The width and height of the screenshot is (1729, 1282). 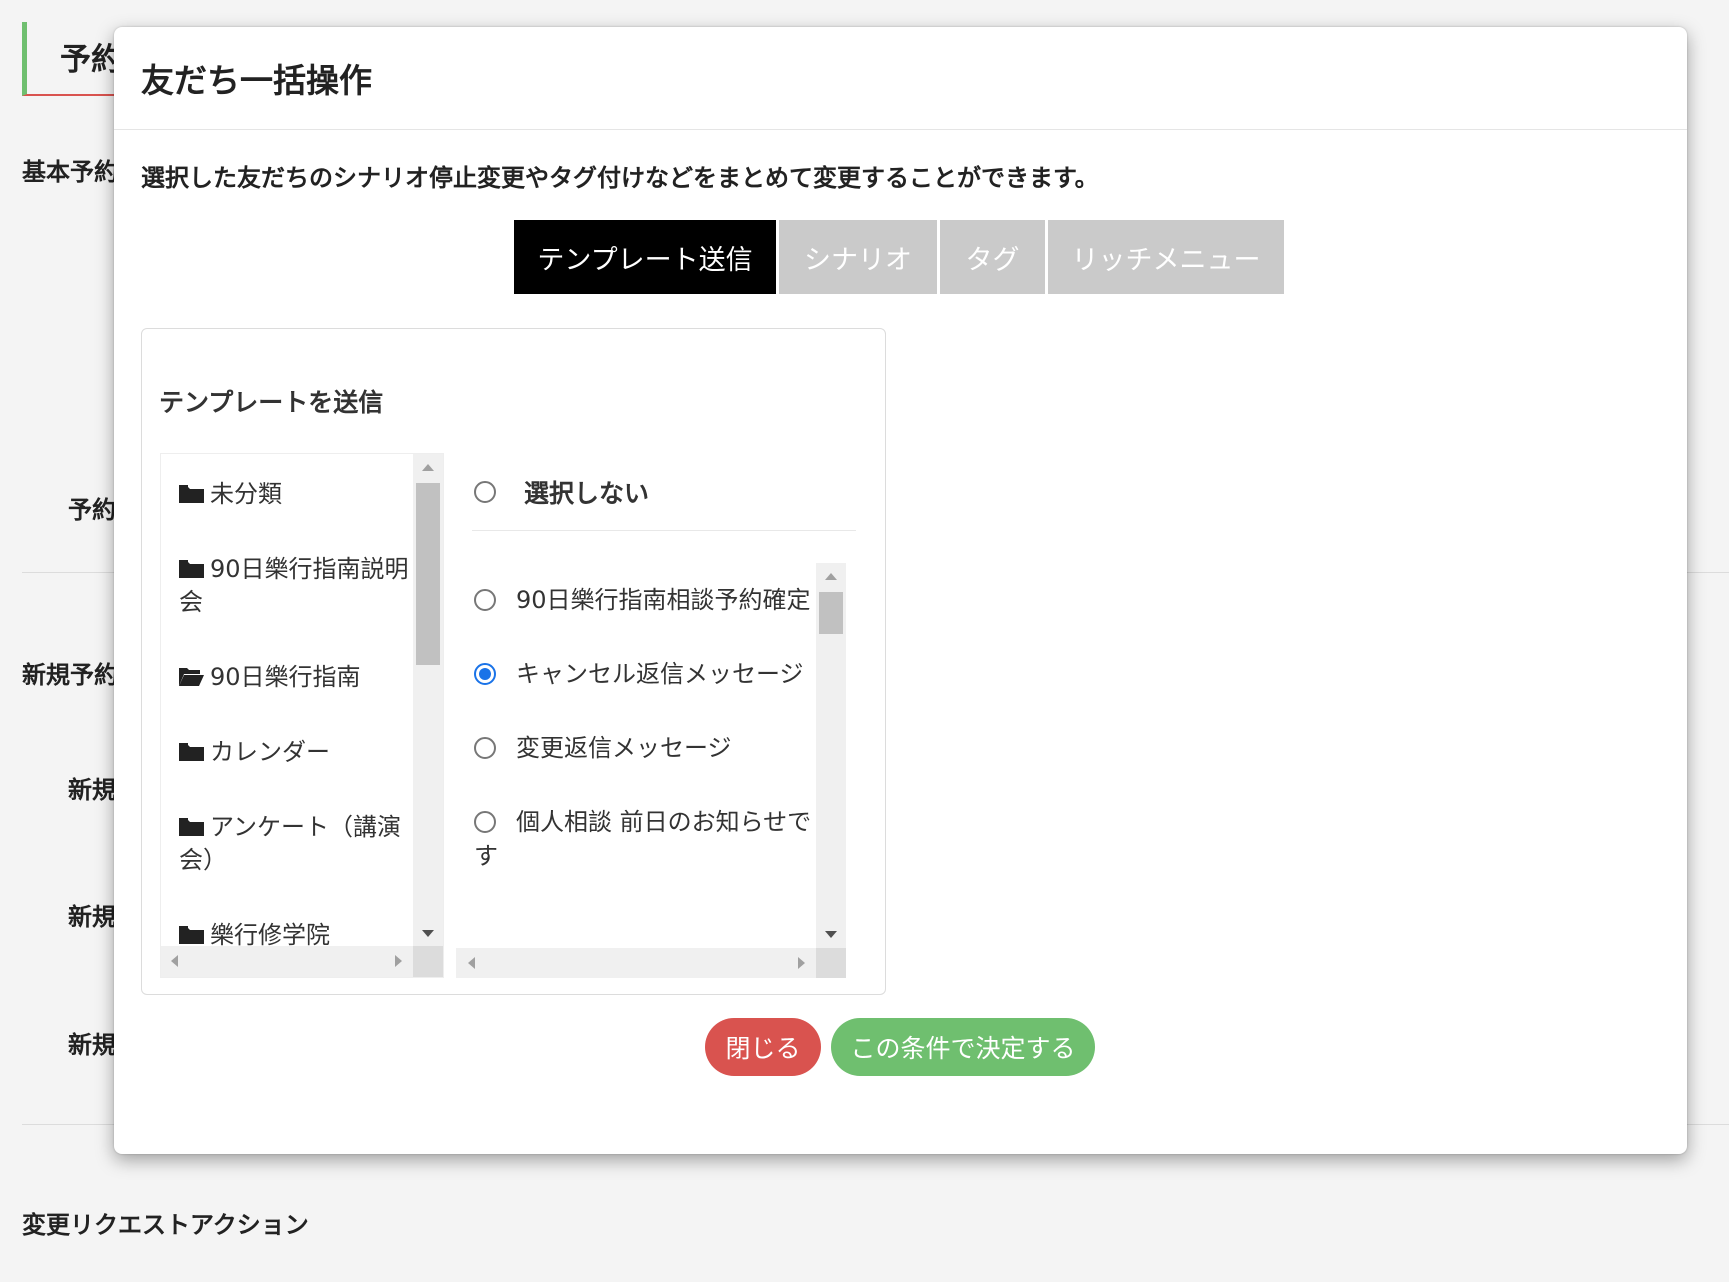 What do you see at coordinates (296, 586) in the screenshot?
I see `folder-item: 90日樂行指南説明会` at bounding box center [296, 586].